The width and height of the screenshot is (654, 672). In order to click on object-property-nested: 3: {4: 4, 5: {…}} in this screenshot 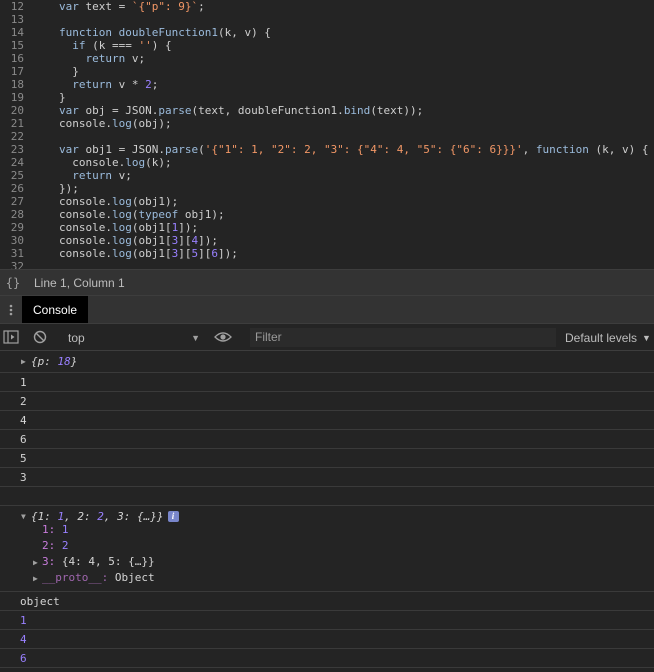, I will do `click(98, 562)`.